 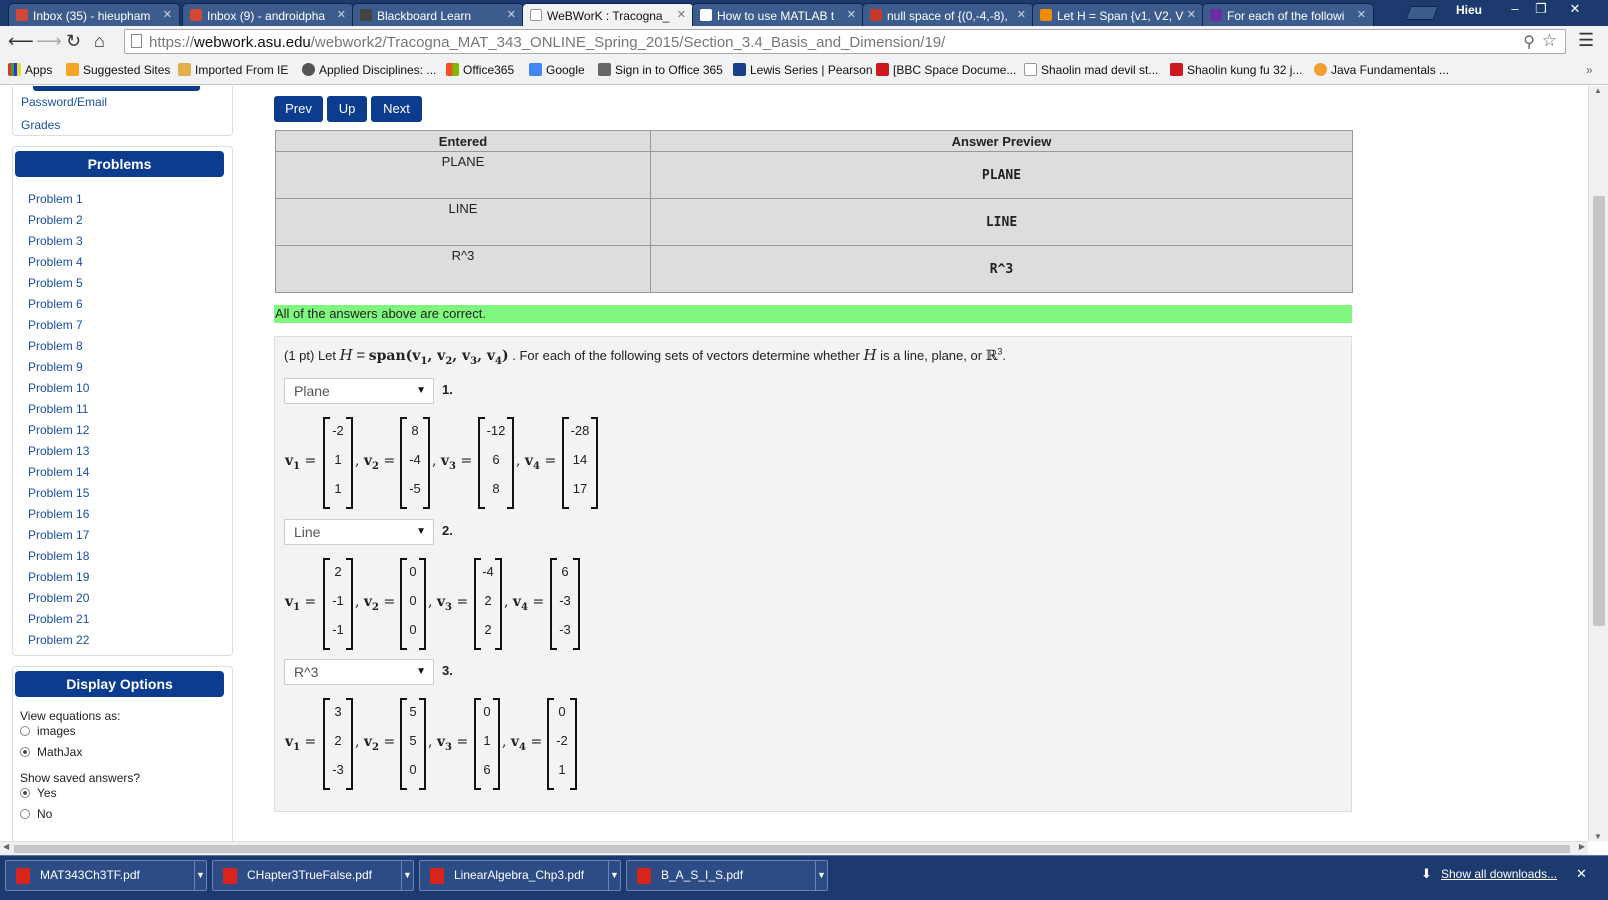 I want to click on more-bookmarks-icon: », so click(x=1589, y=70).